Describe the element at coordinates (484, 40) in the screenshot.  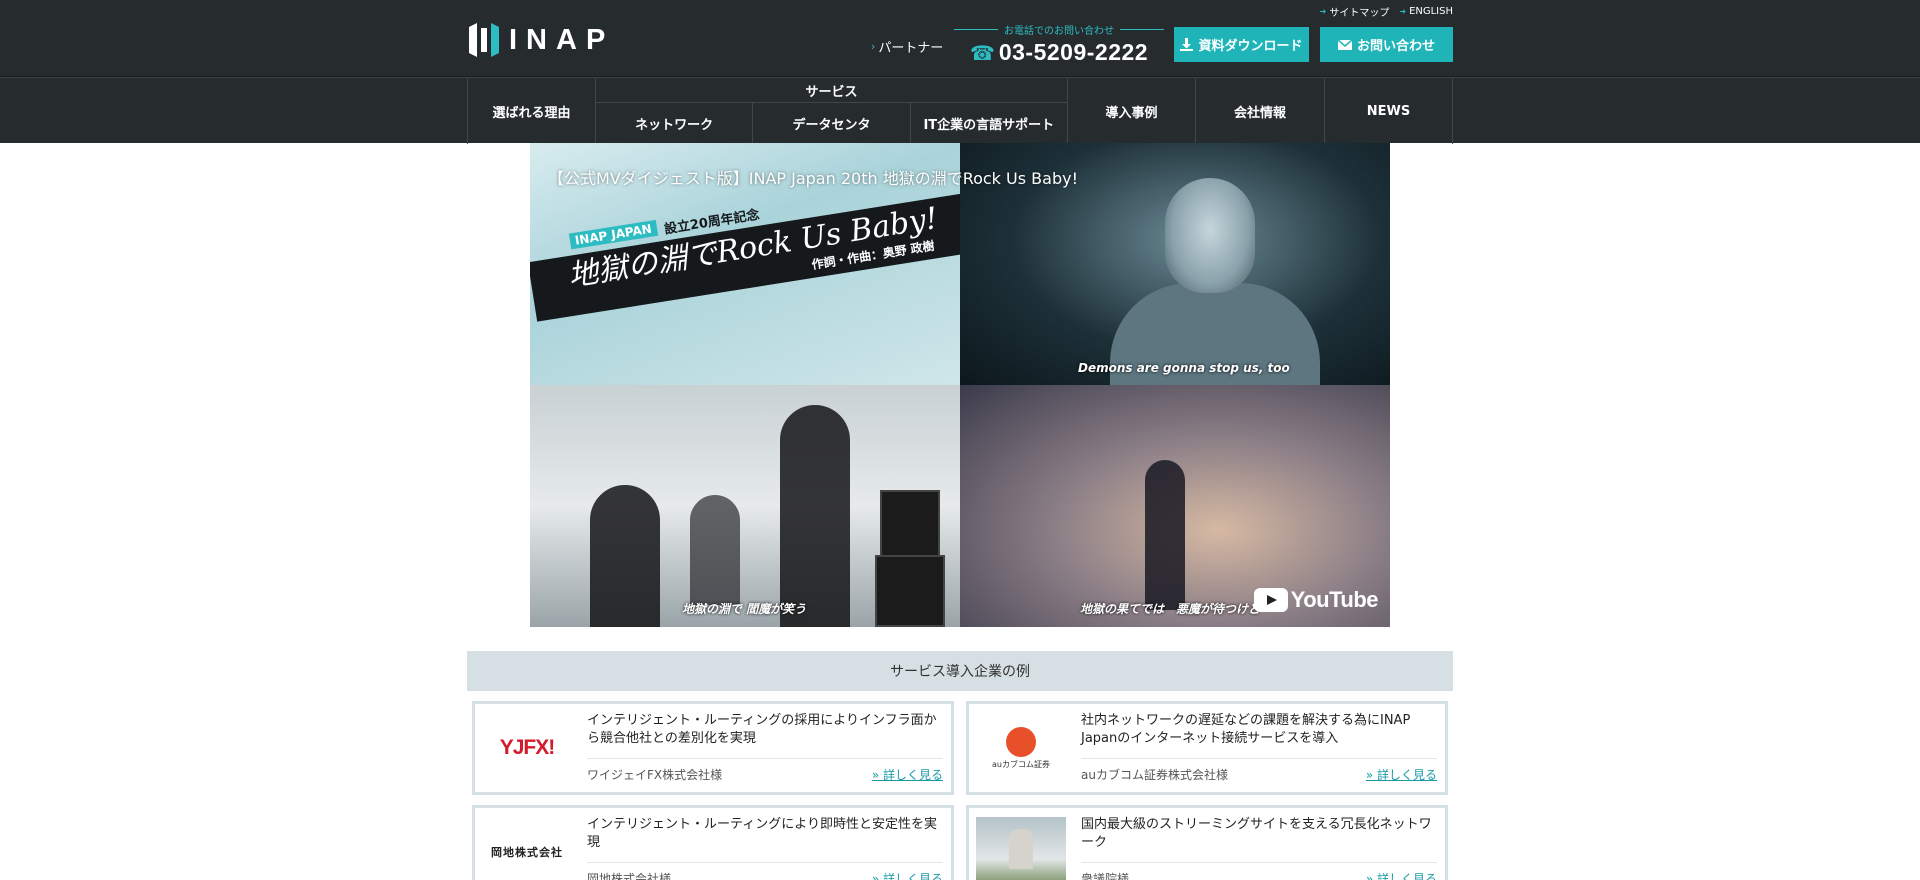
I see `inap-logo-icon` at that location.